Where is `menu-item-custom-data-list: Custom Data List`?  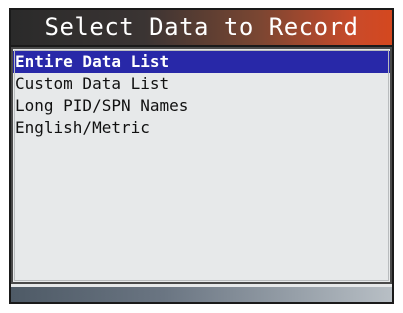
menu-item-custom-data-list: Custom Data List is located at coordinates (201, 84).